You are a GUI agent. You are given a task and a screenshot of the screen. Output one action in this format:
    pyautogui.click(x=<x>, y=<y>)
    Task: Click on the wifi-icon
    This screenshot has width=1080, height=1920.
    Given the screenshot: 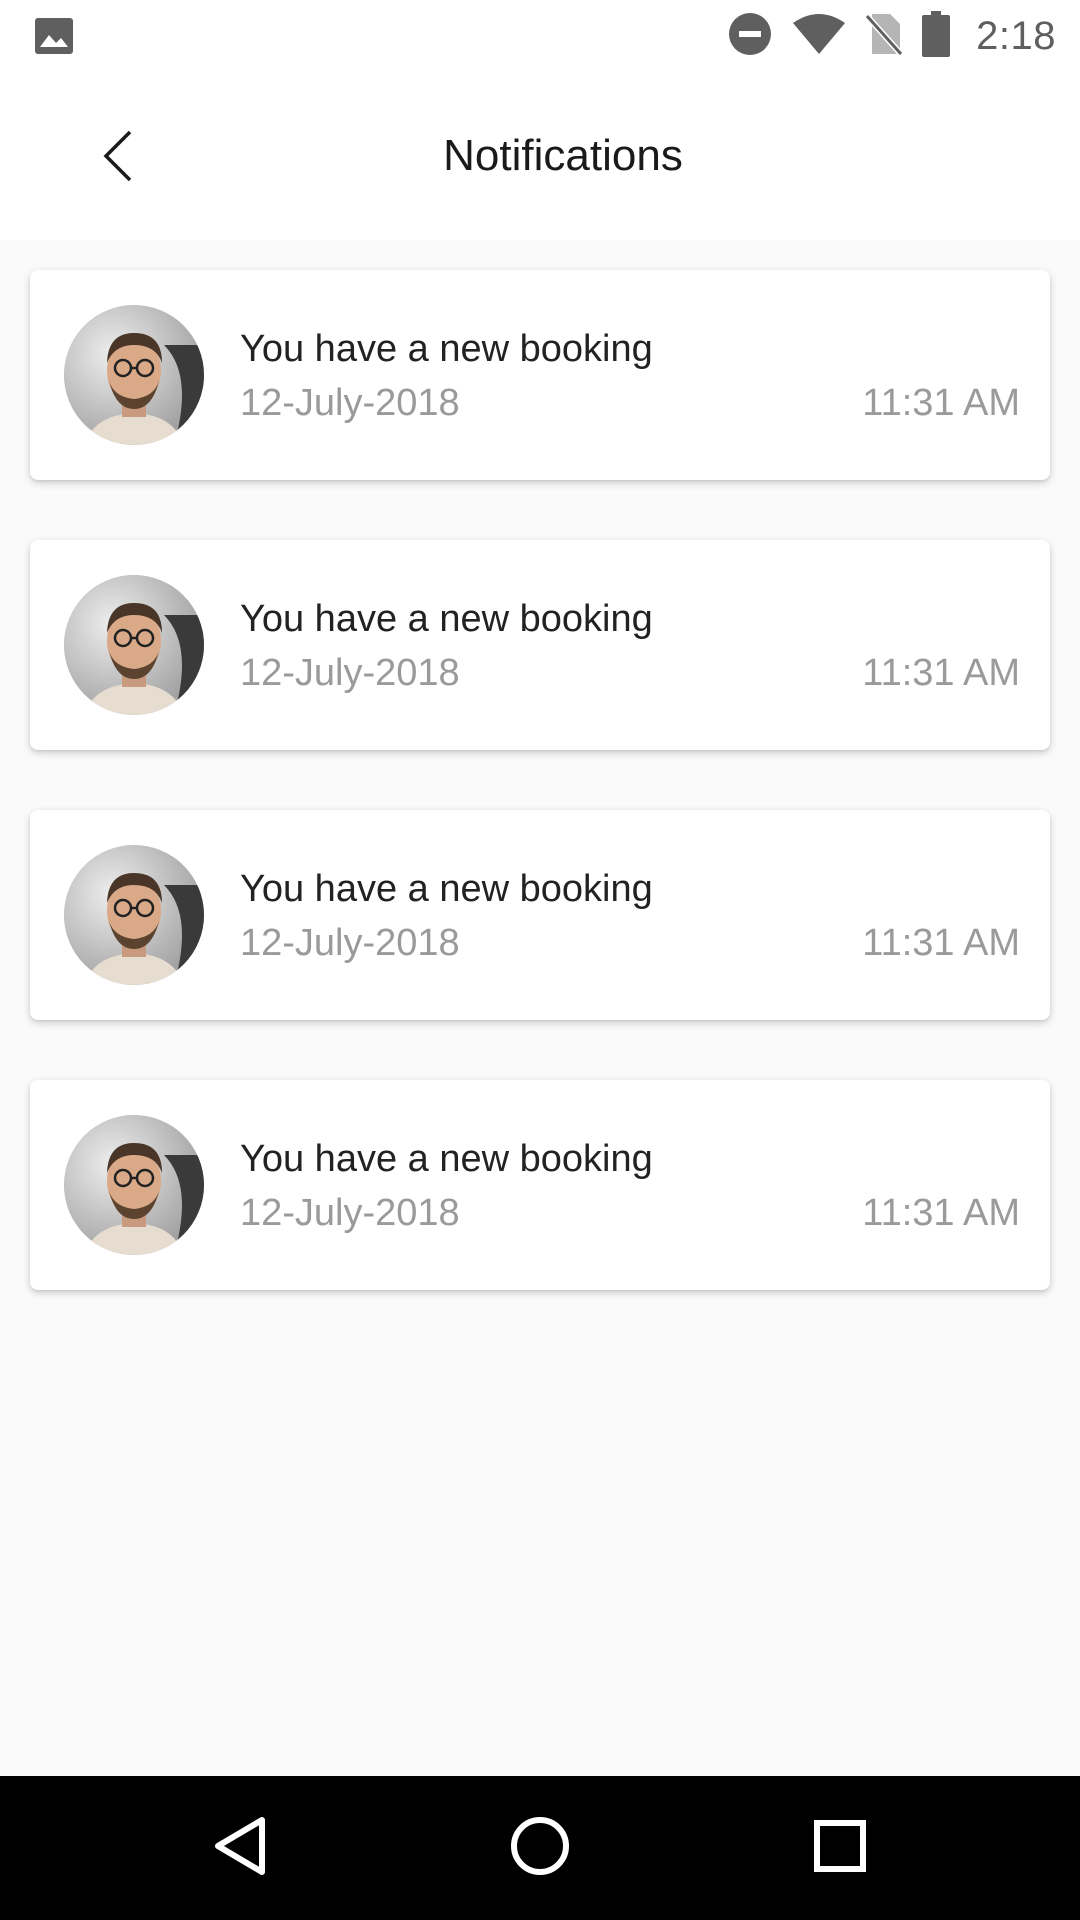 What is the action you would take?
    pyautogui.click(x=819, y=36)
    